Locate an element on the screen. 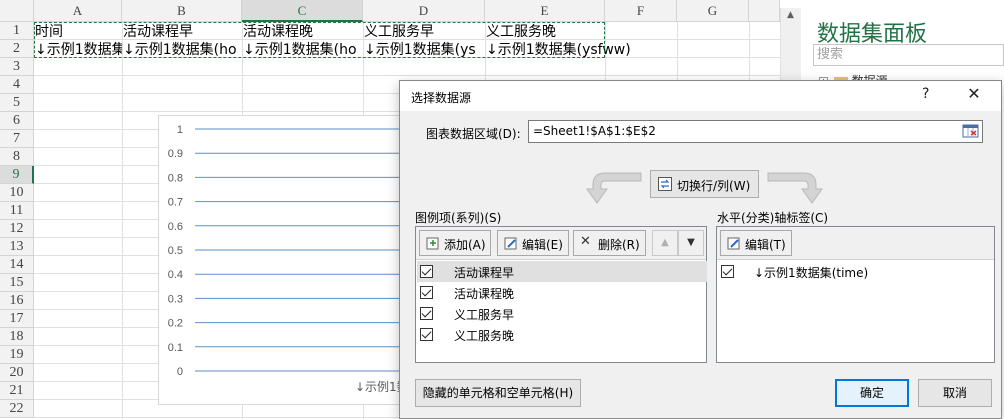 The image size is (1004, 419). row-header: 12 is located at coordinates (17, 229).